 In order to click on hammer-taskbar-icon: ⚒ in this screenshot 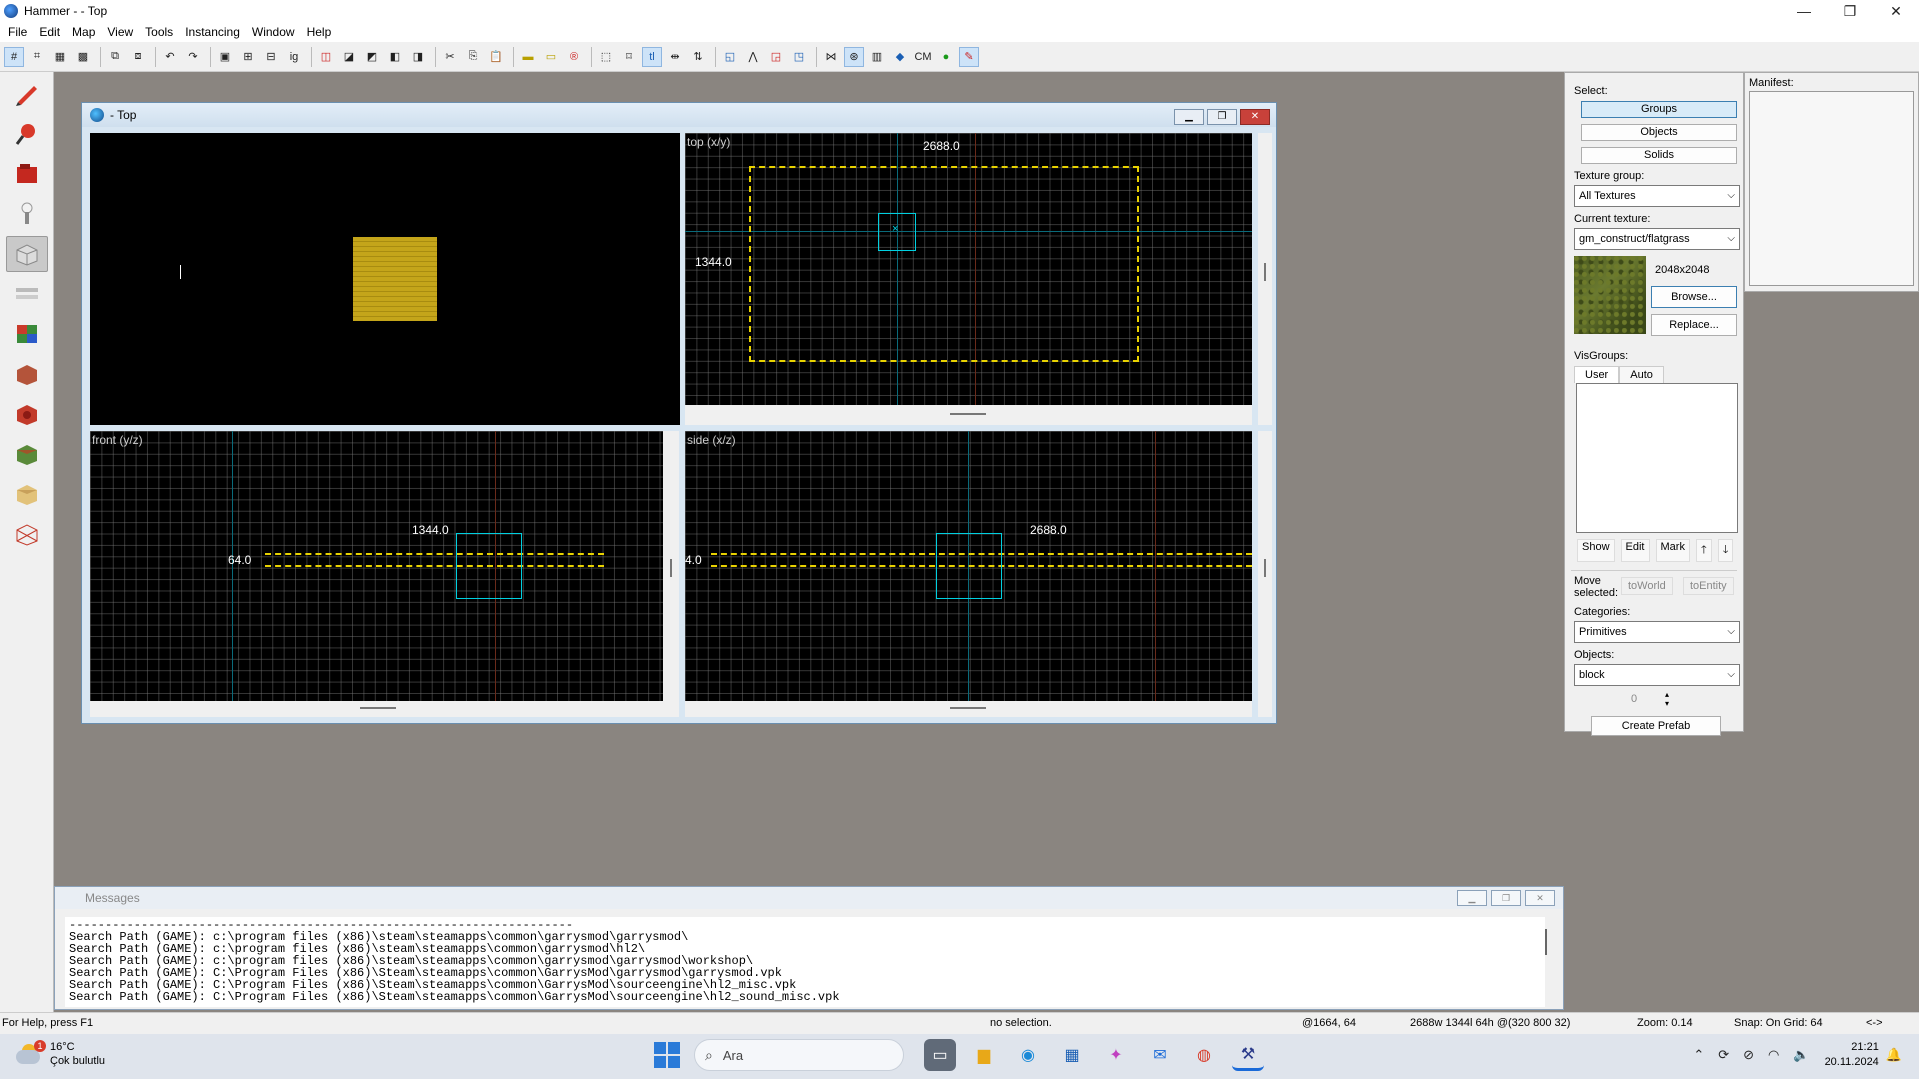, I will do `click(1248, 1055)`.